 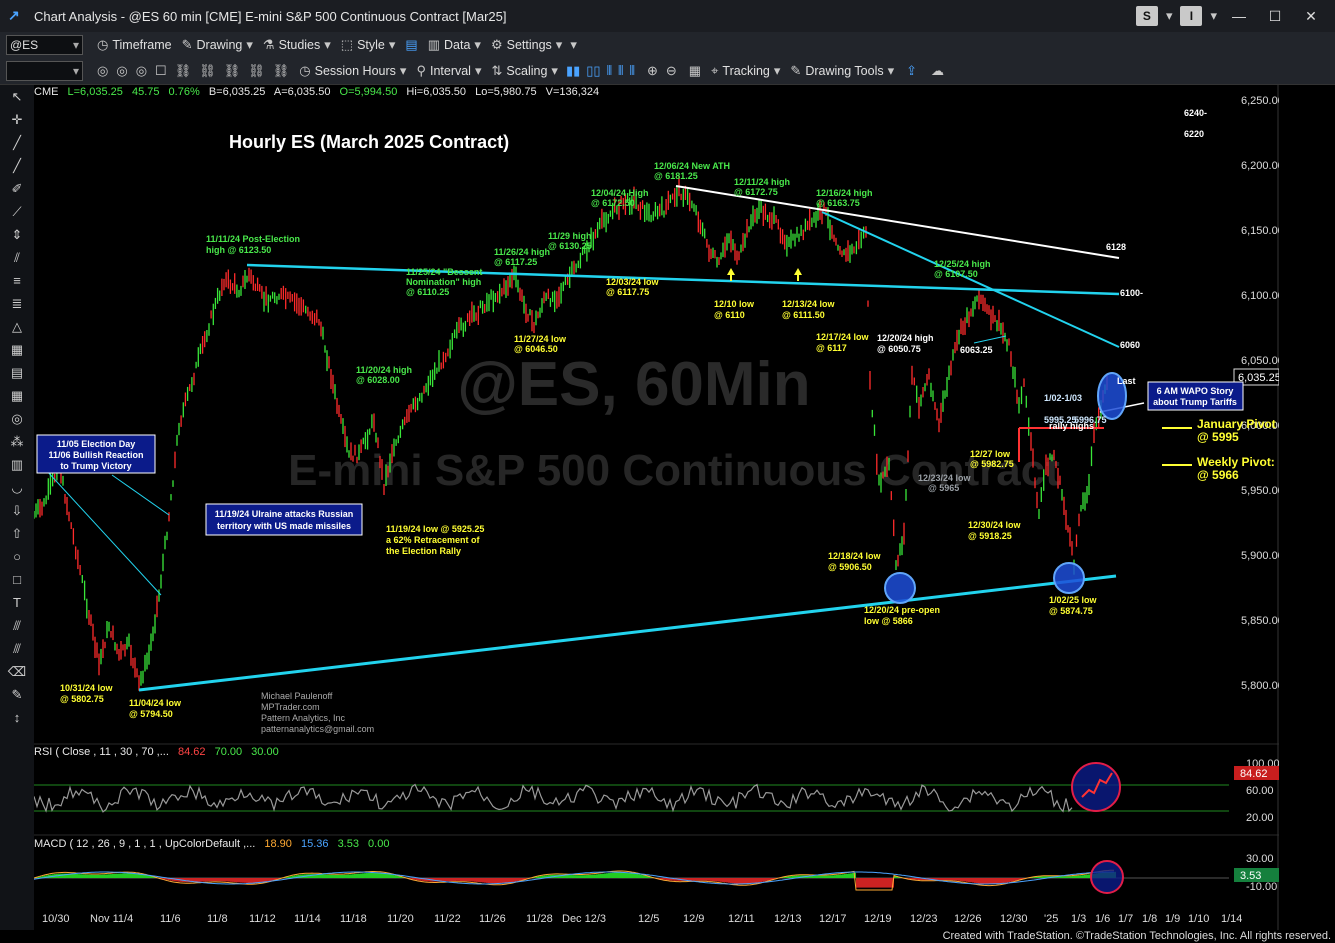 I want to click on timeframe-button: ◷ Timeframe, so click(x=134, y=45).